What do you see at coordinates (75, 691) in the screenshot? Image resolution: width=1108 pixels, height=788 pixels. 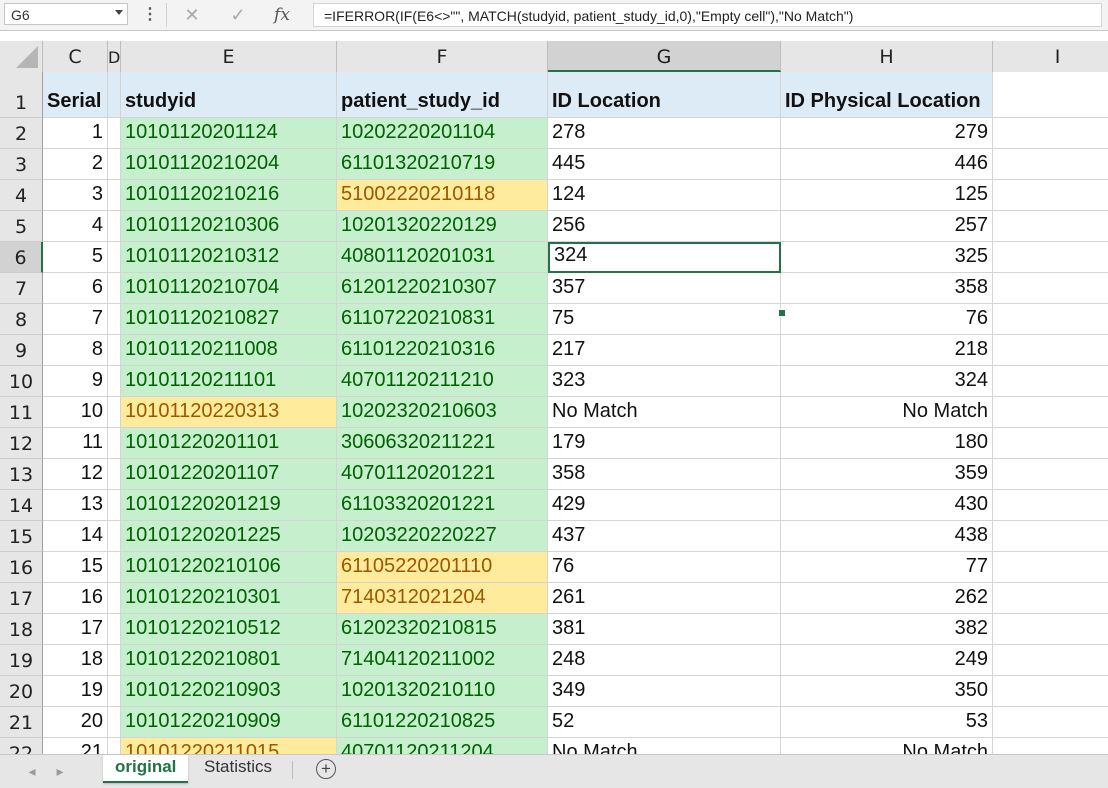 I see `serial-cell: 19` at bounding box center [75, 691].